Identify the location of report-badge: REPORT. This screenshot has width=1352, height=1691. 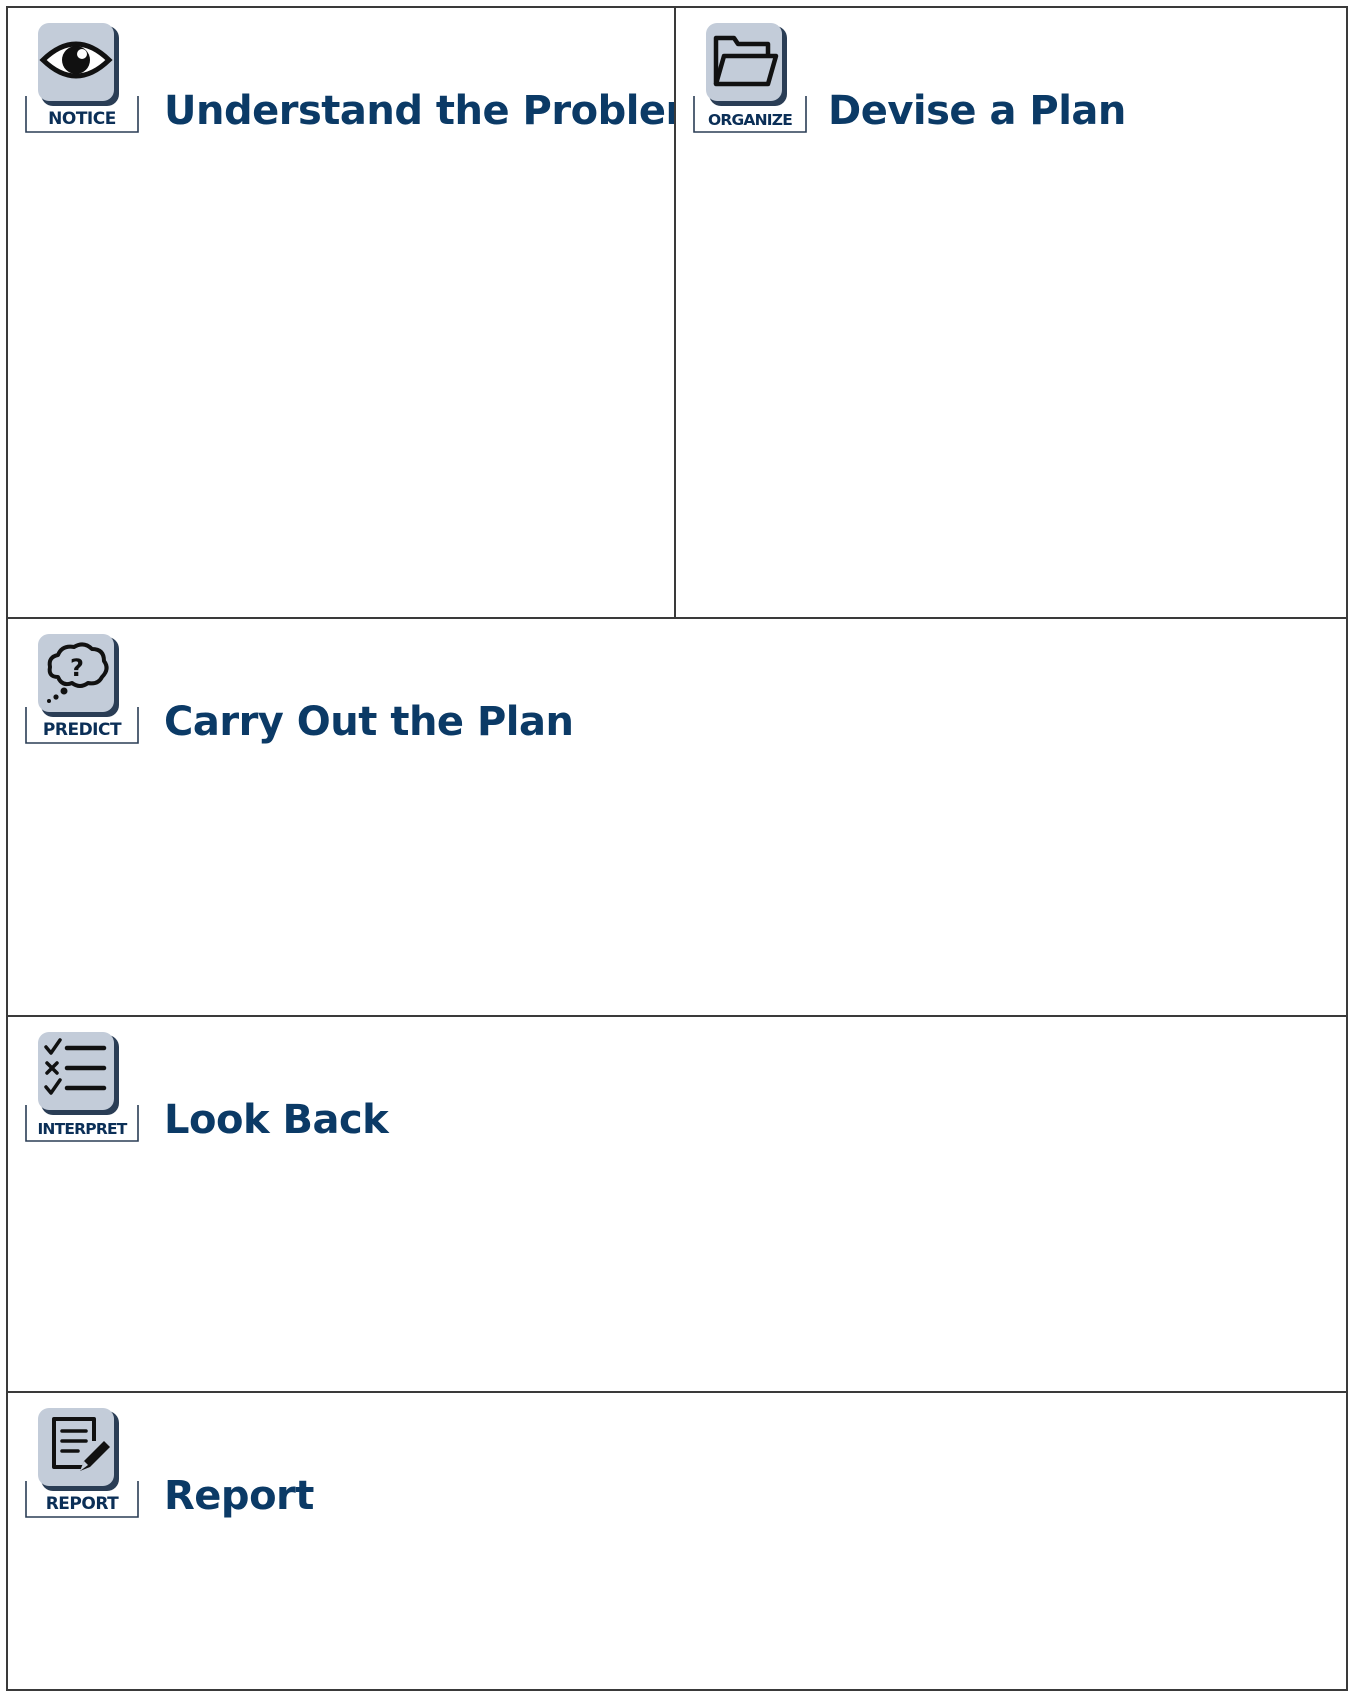
(82, 1463).